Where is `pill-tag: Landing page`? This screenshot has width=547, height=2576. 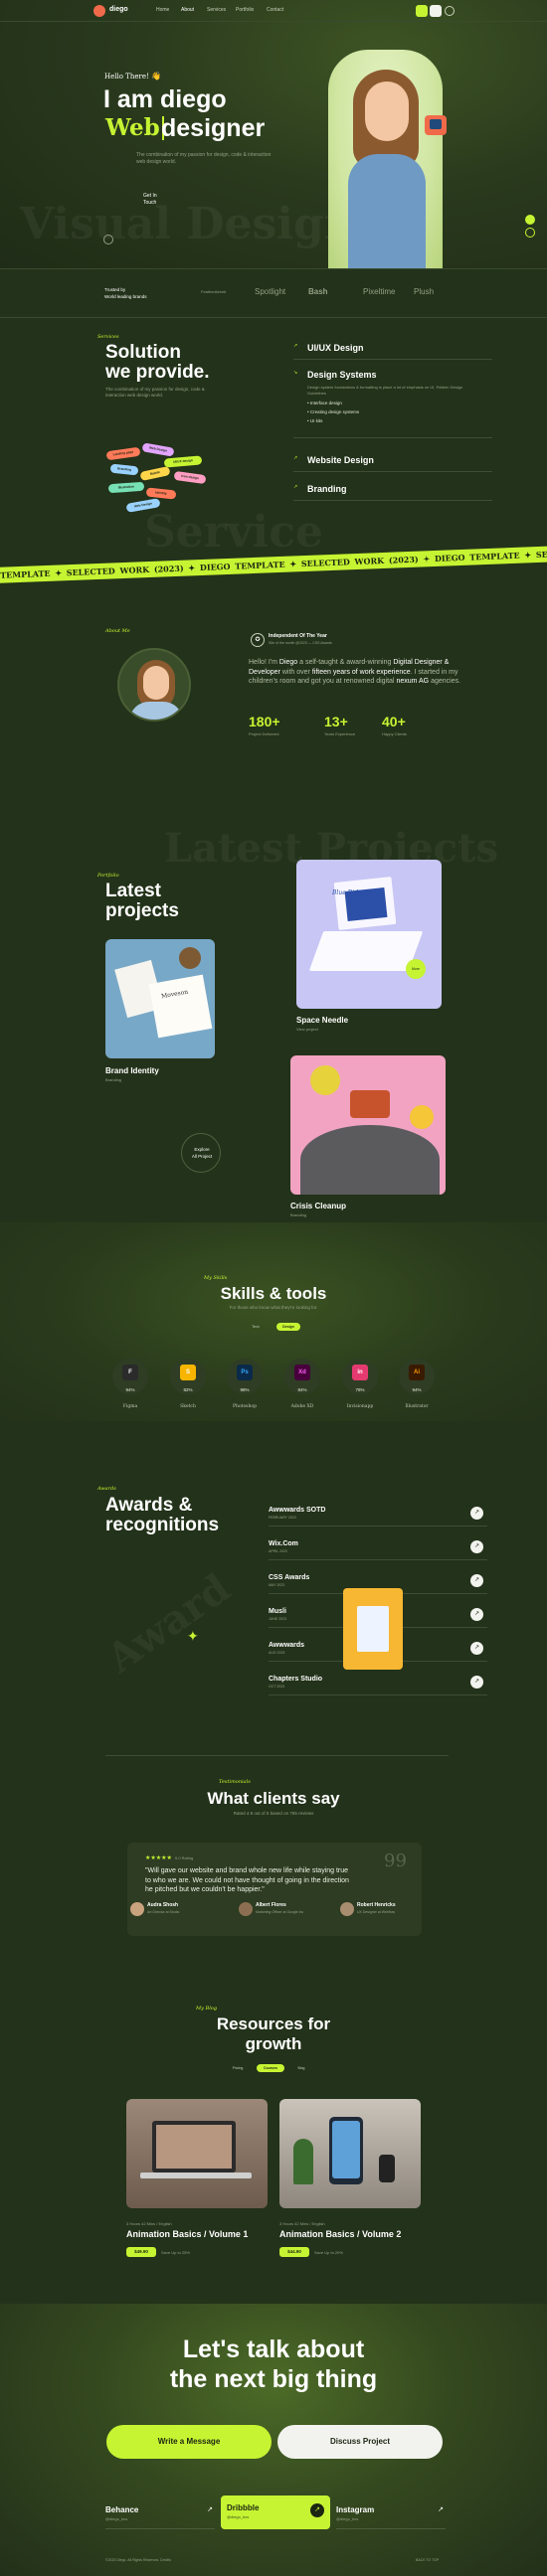 pill-tag: Landing page is located at coordinates (123, 453).